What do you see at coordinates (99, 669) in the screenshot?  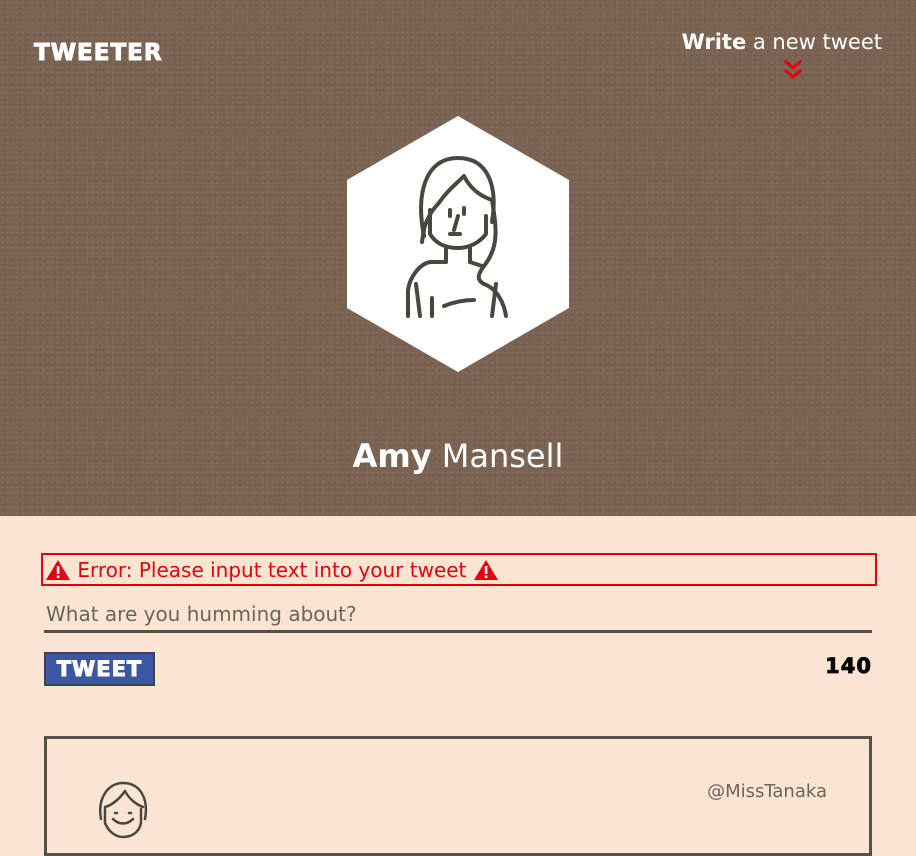 I see `tweet-button: TWEET` at bounding box center [99, 669].